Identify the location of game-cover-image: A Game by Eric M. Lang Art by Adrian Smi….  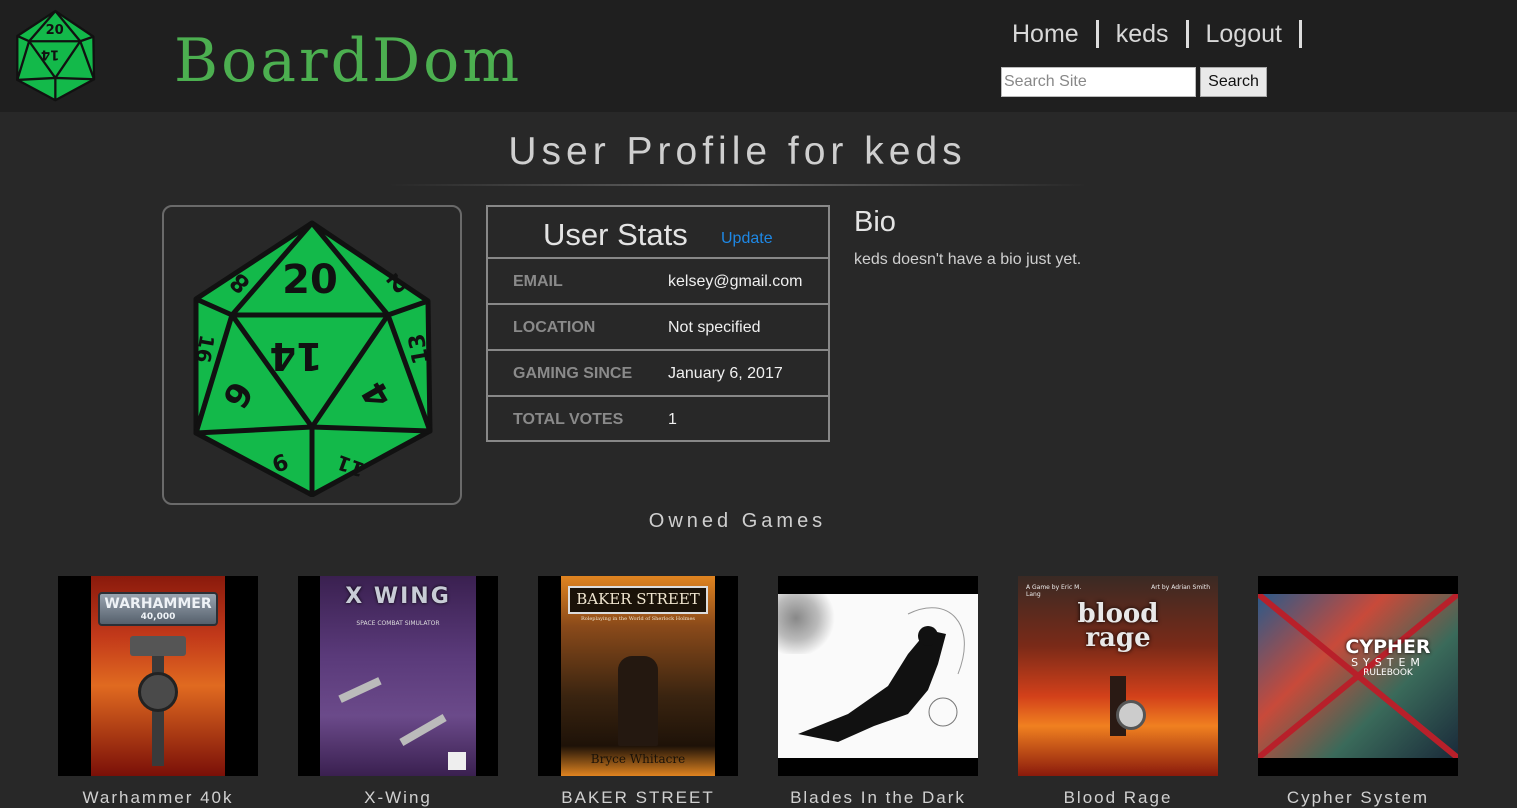
(1118, 676).